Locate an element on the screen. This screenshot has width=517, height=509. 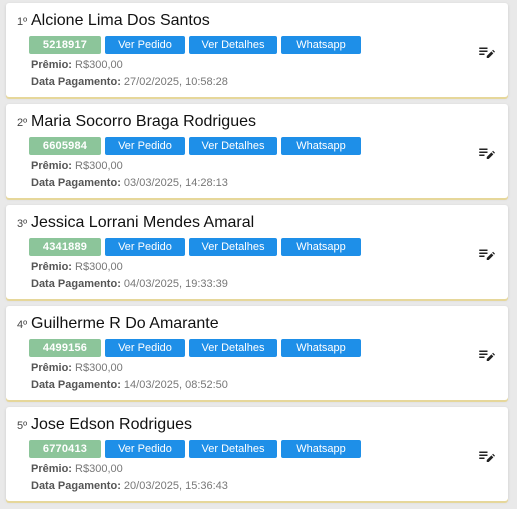
data-pagamento-line: Data Pagamento: 03/03/2025, 14:28:13 is located at coordinates (129, 183).